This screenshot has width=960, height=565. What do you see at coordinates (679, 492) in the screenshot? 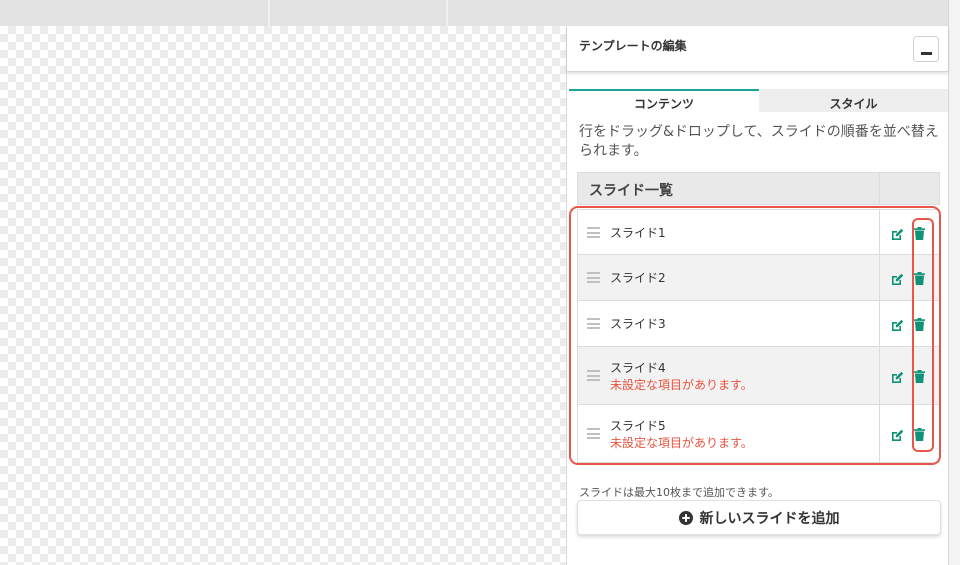
I see `slide-limit-note: スライドは最大10枚まで追加できます。` at bounding box center [679, 492].